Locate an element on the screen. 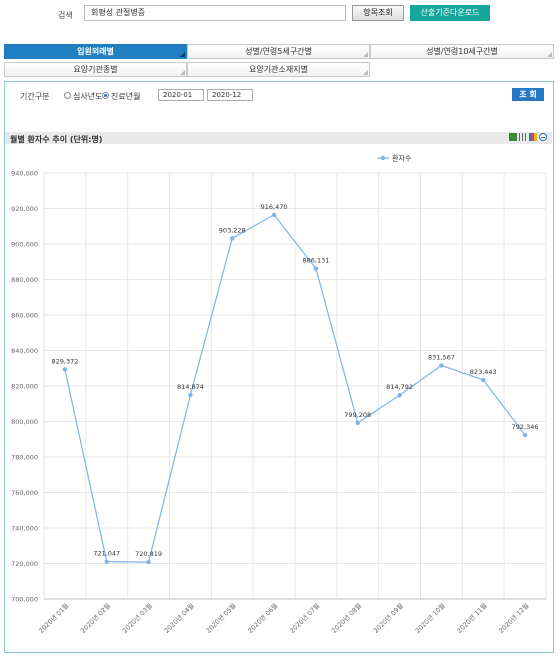  y-tick-label: 720,000 is located at coordinates (24, 564).